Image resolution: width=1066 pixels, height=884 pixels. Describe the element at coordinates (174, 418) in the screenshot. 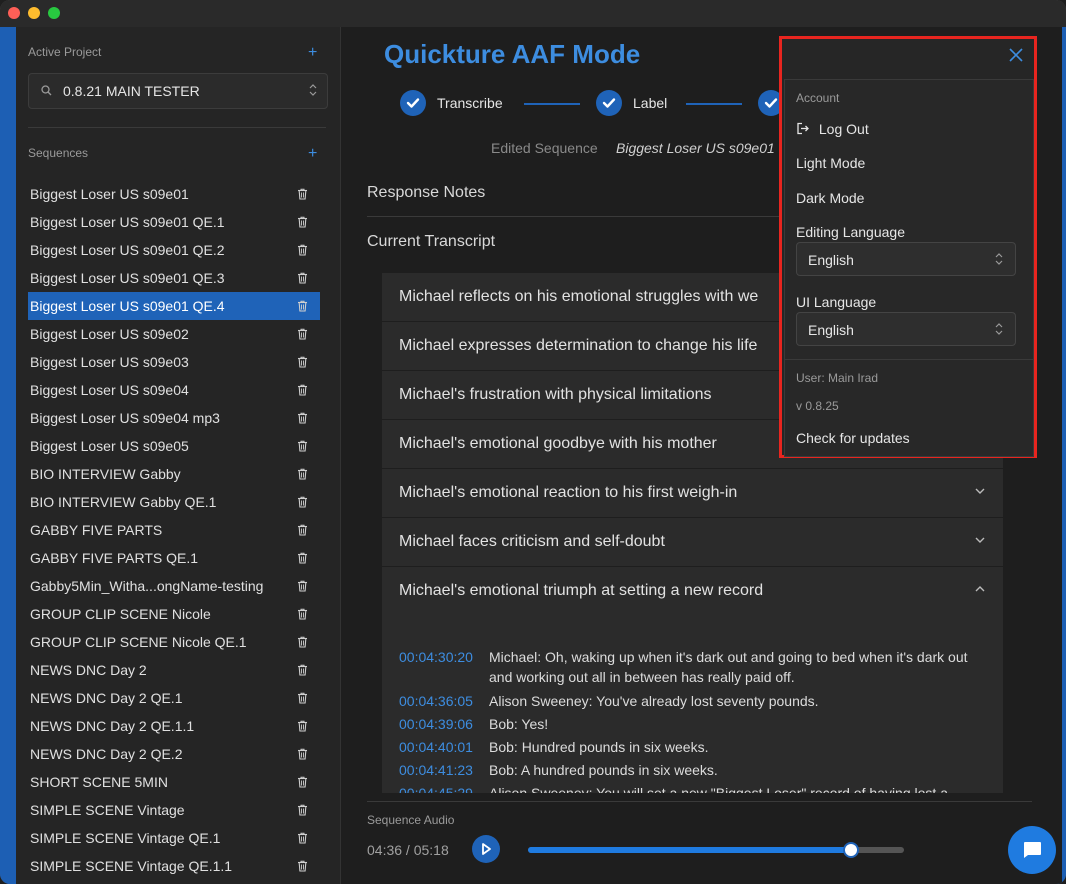

I see `sequence-item: Biggest Loser US s09e04 mp3` at that location.